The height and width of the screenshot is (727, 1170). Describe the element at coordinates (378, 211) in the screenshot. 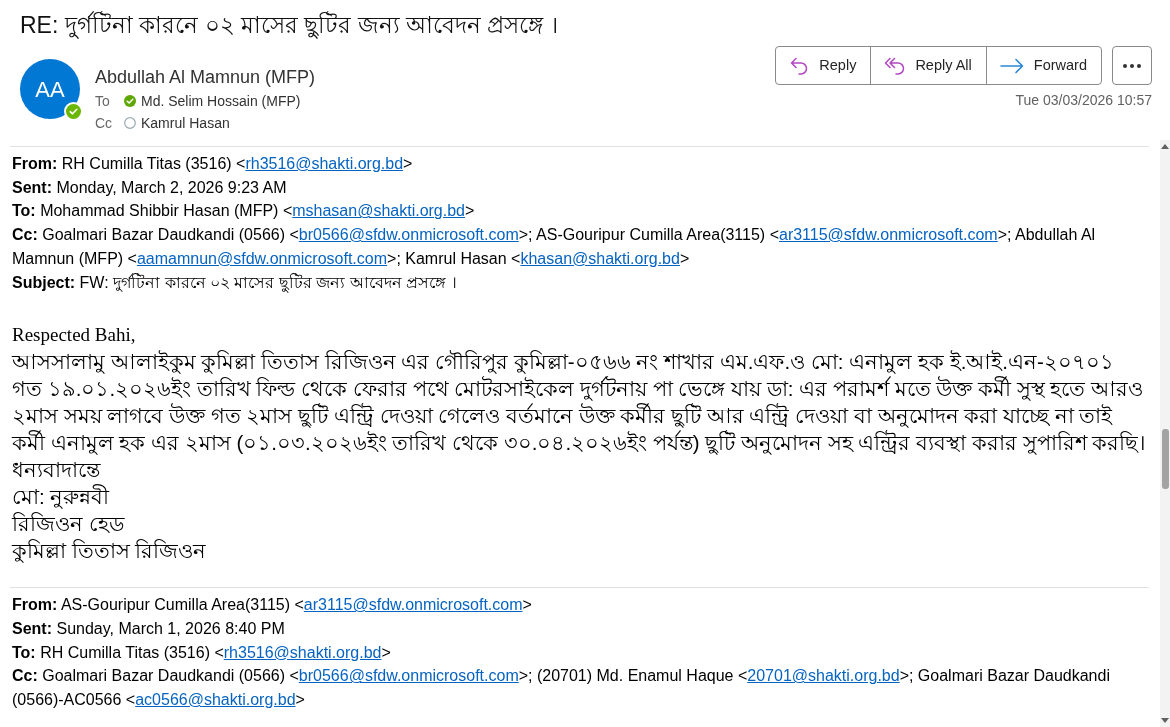

I see `email-link: mshasan@shakti.org.bd` at that location.